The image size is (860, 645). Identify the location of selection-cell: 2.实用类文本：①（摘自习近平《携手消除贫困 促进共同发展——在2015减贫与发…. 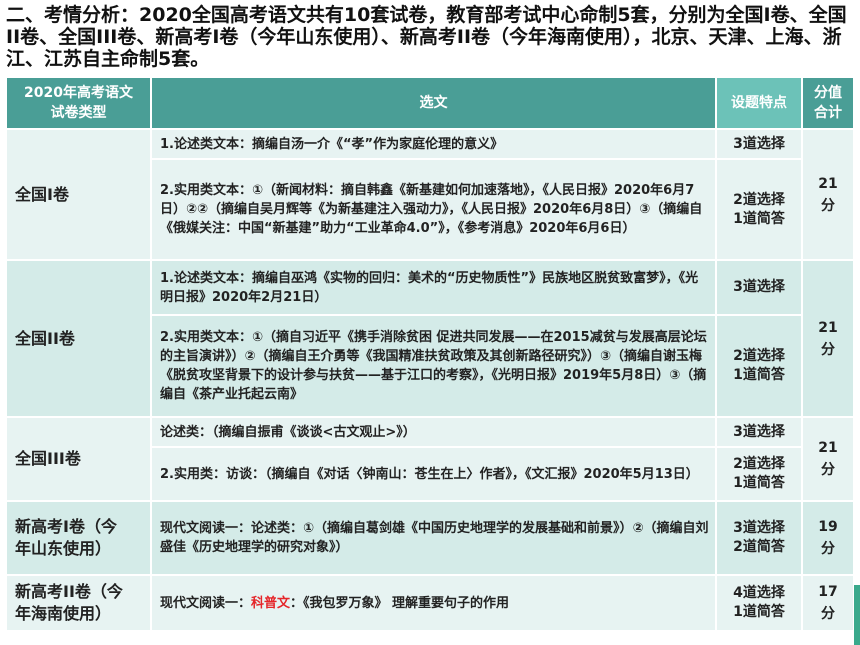
(433, 366).